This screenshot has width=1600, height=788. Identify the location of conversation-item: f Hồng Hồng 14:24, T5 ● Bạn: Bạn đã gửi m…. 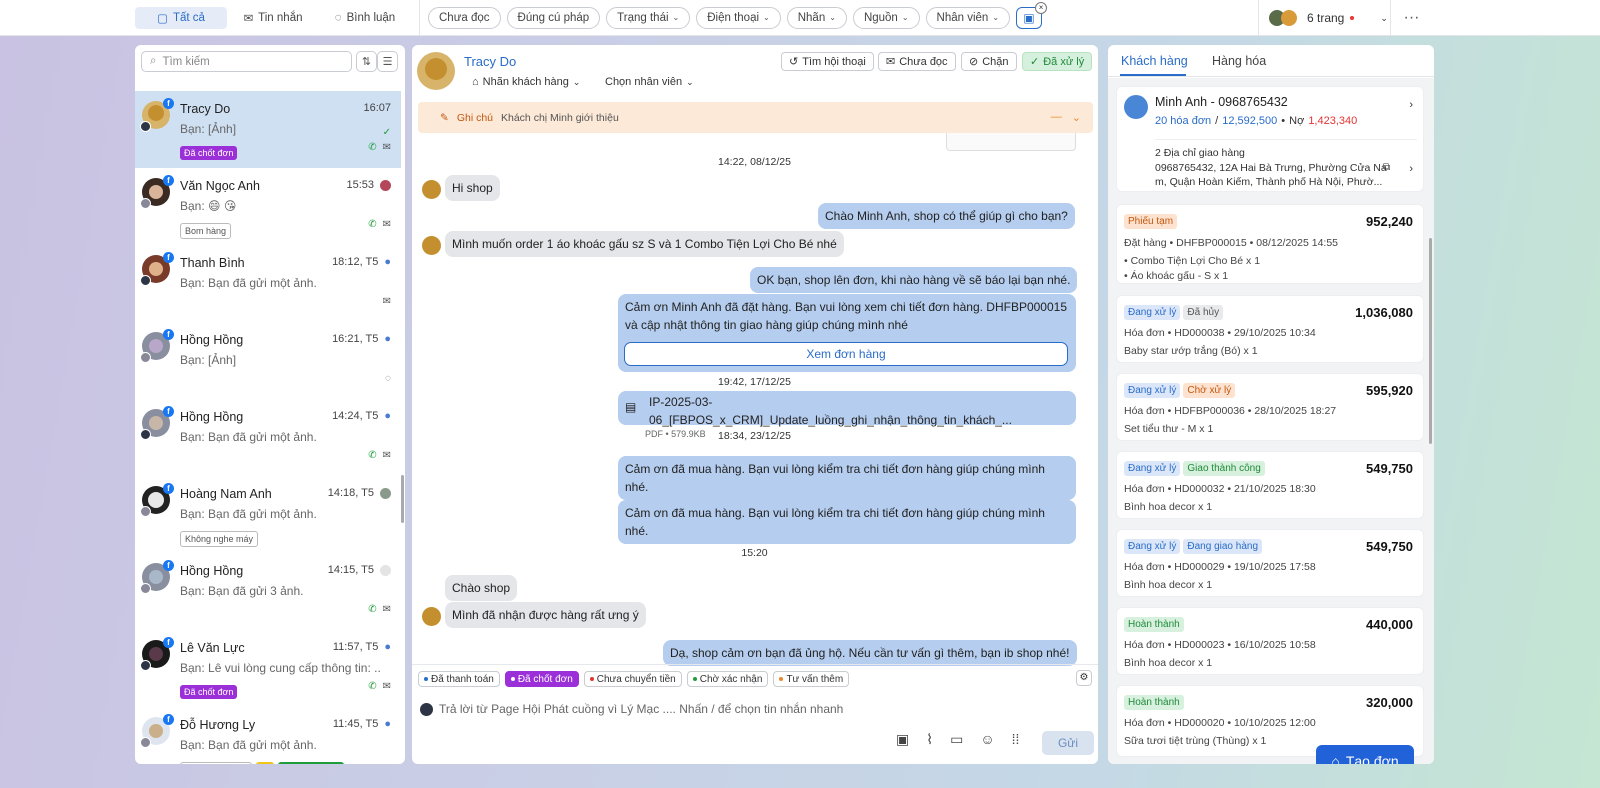
(268, 437).